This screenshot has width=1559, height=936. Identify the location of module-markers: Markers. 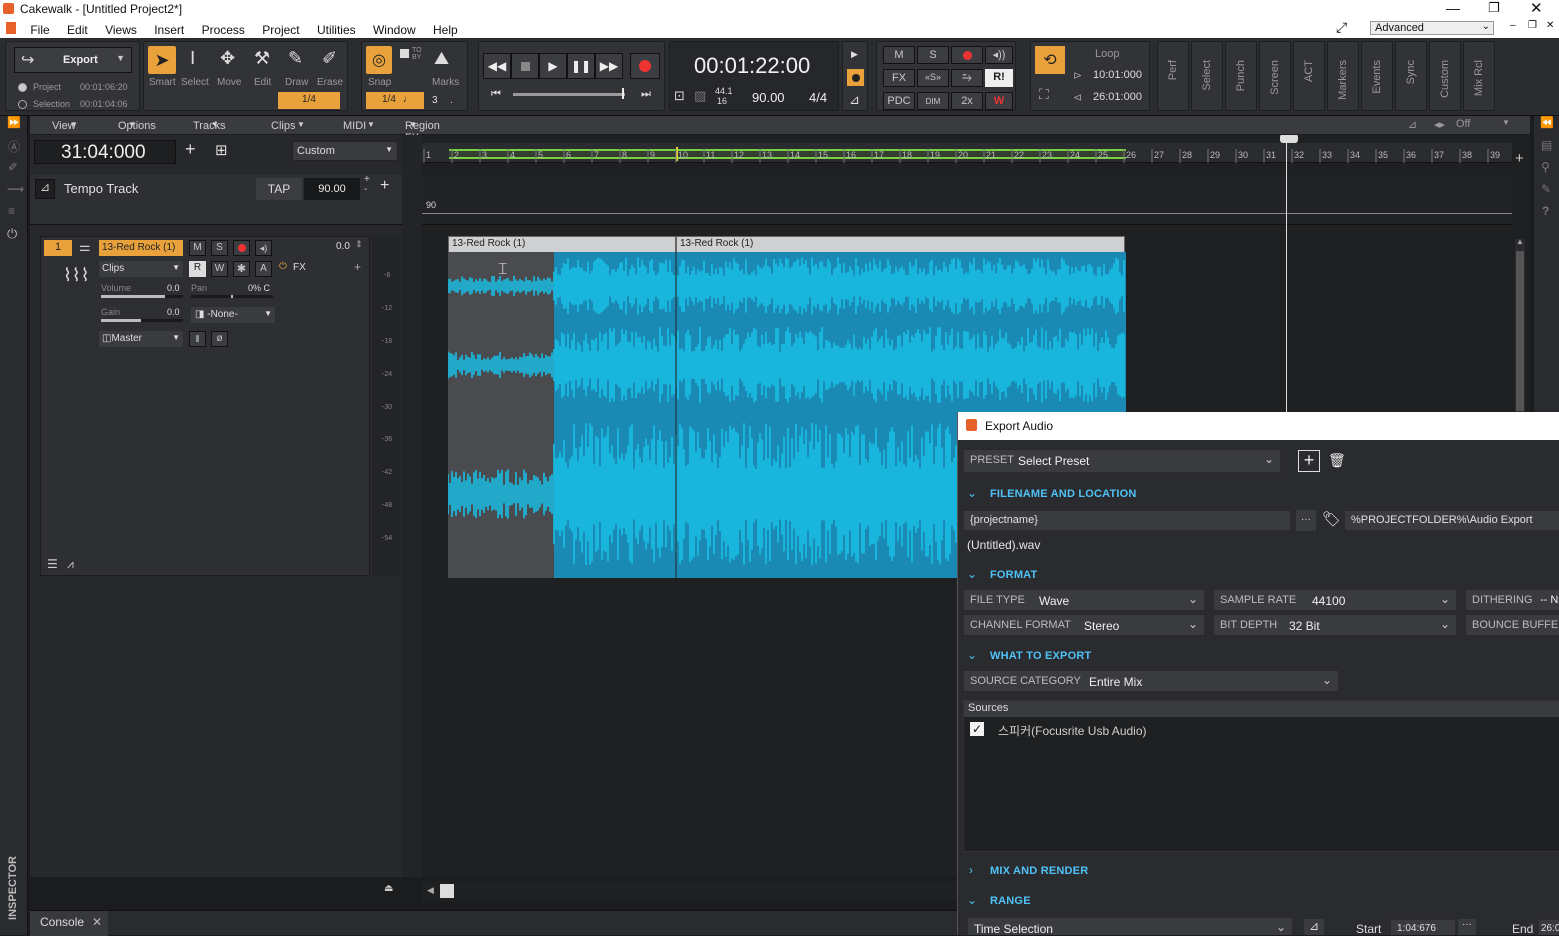
(1343, 76).